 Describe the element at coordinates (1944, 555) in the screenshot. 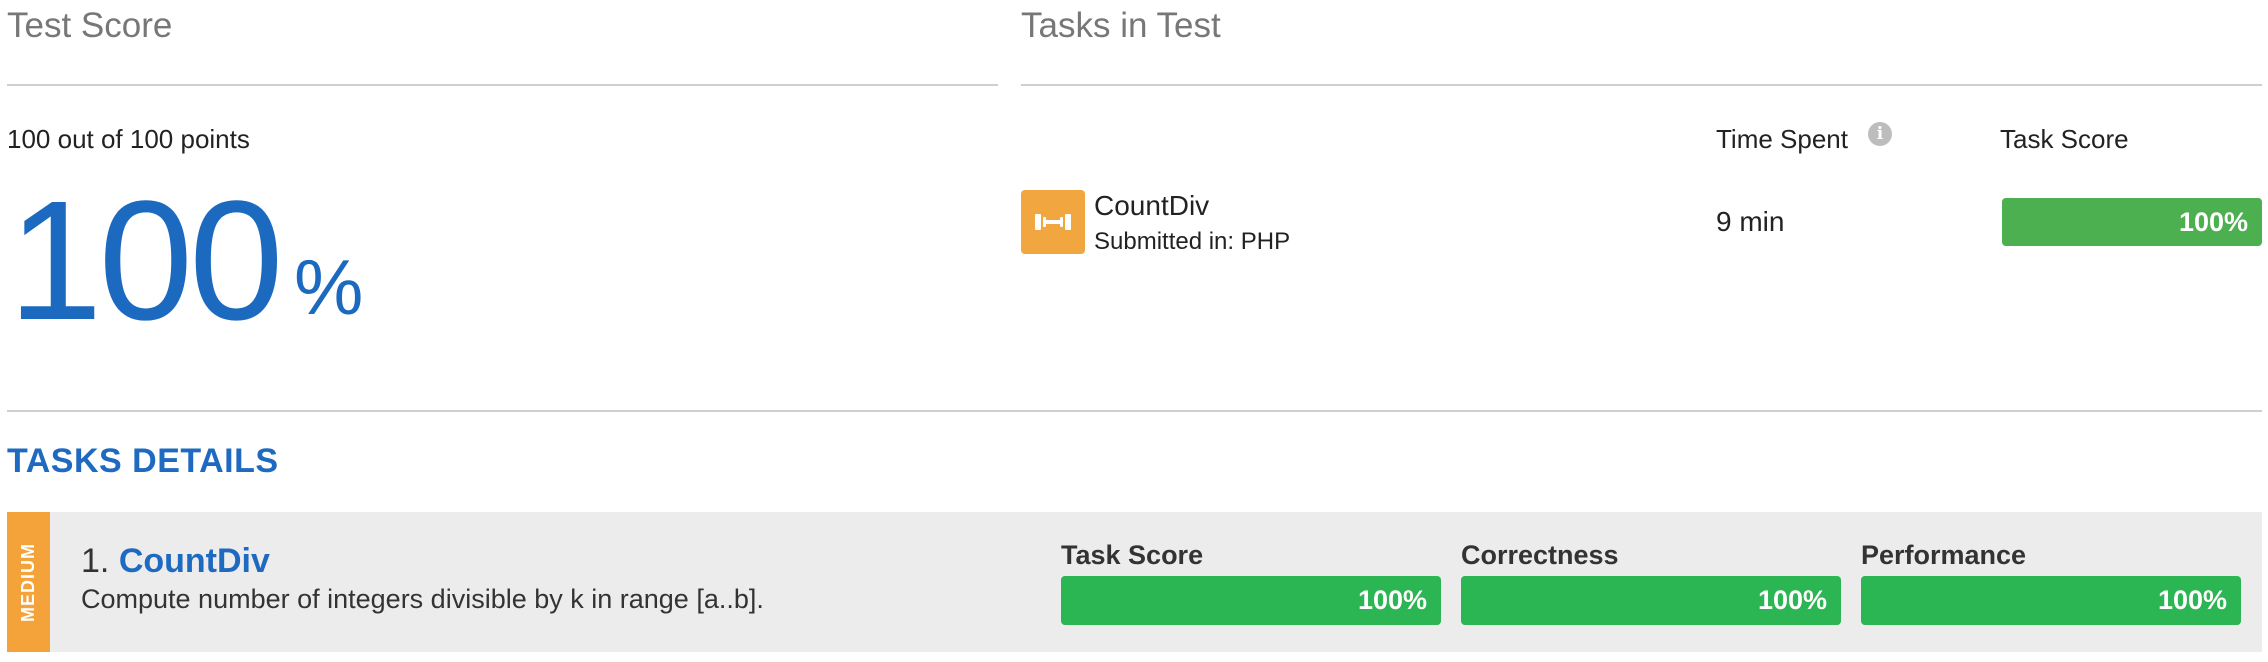

I see `metric-performance-label: Performance` at that location.